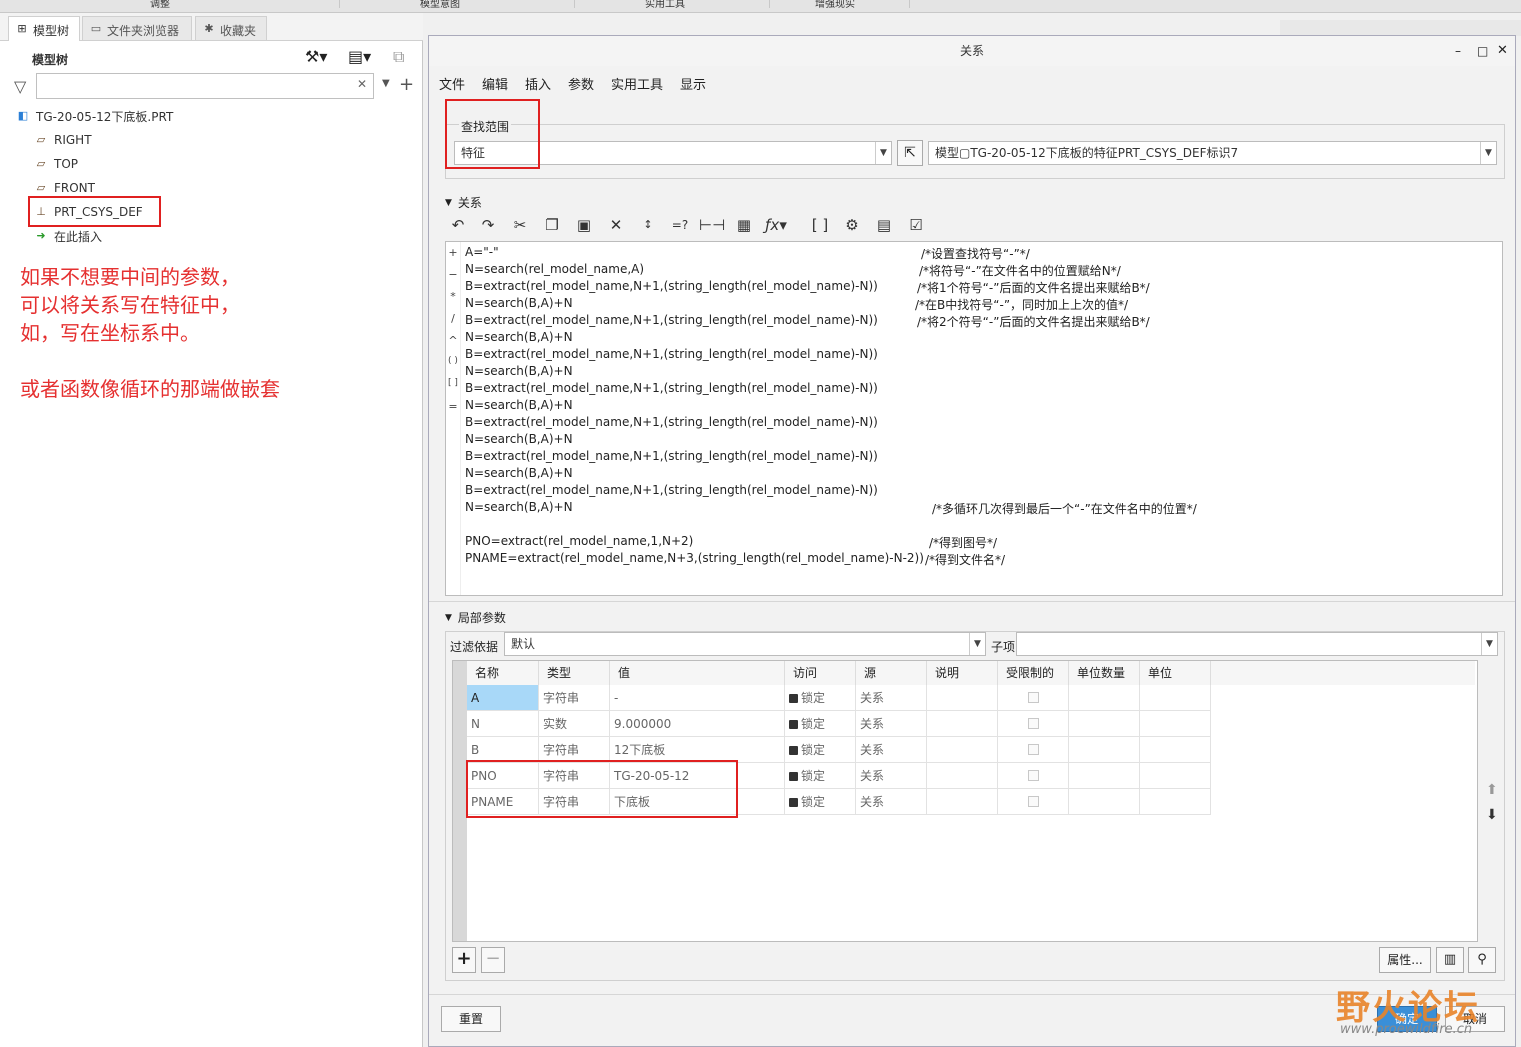 The width and height of the screenshot is (1521, 1047). Describe the element at coordinates (910, 153) in the screenshot. I see `select-pointer-button: ⇱` at that location.